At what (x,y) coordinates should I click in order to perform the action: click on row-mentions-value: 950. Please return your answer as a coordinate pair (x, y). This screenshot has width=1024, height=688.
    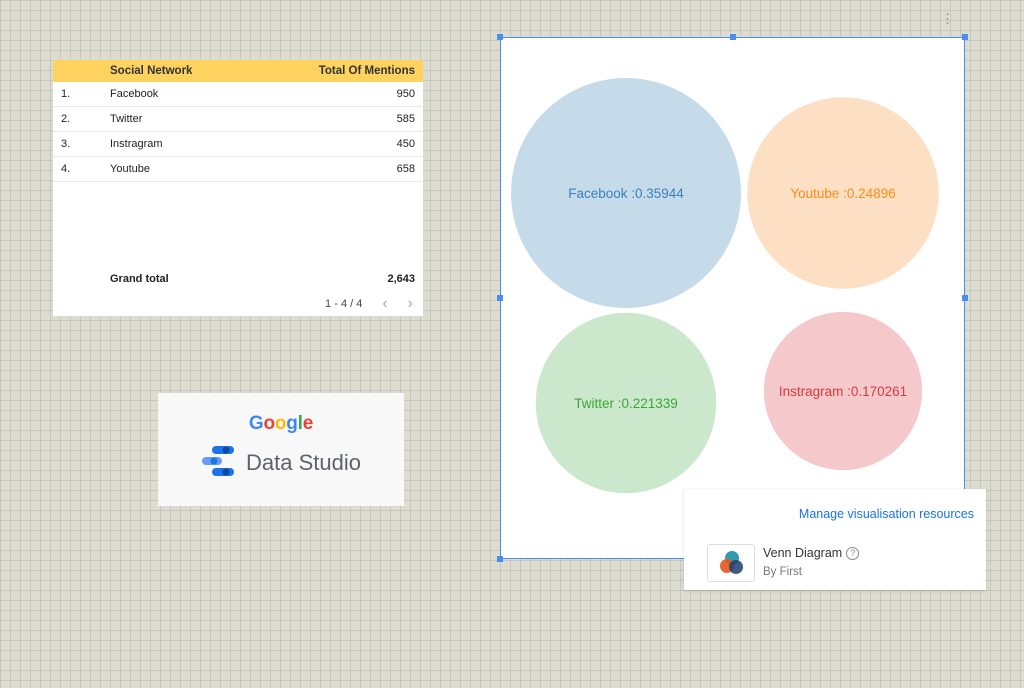
    Looking at the image, I should click on (405, 94).